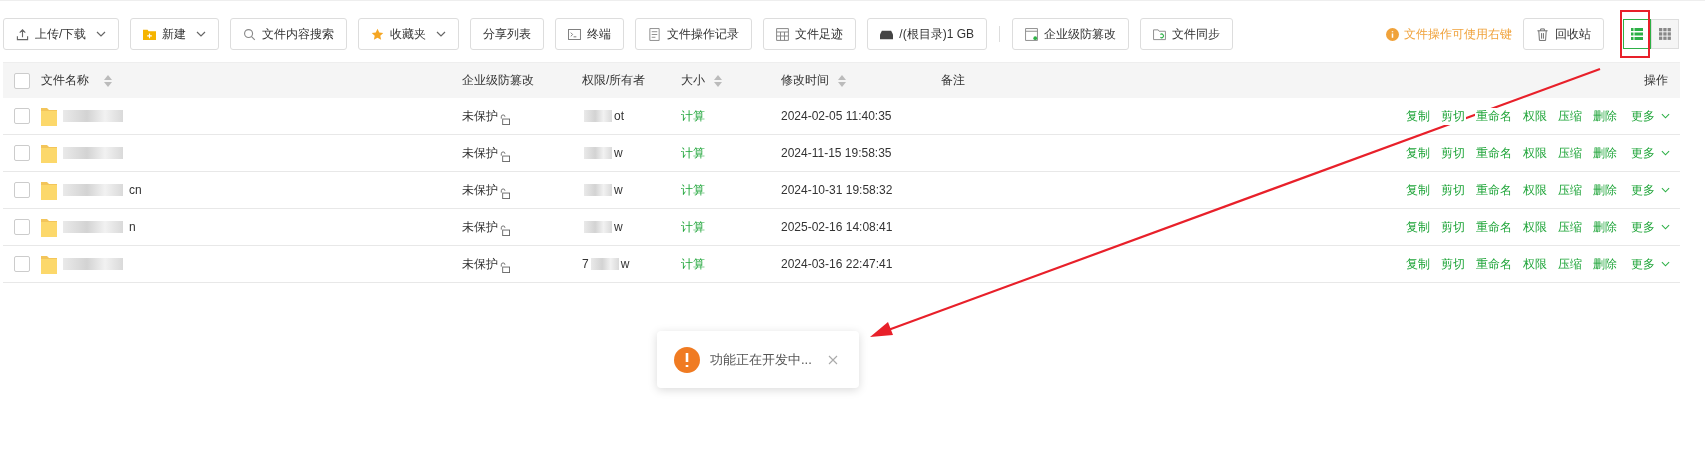 The width and height of the screenshot is (1705, 453). Describe the element at coordinates (927, 34) in the screenshot. I see `toolbar-button: /(根目录)1 GB` at that location.